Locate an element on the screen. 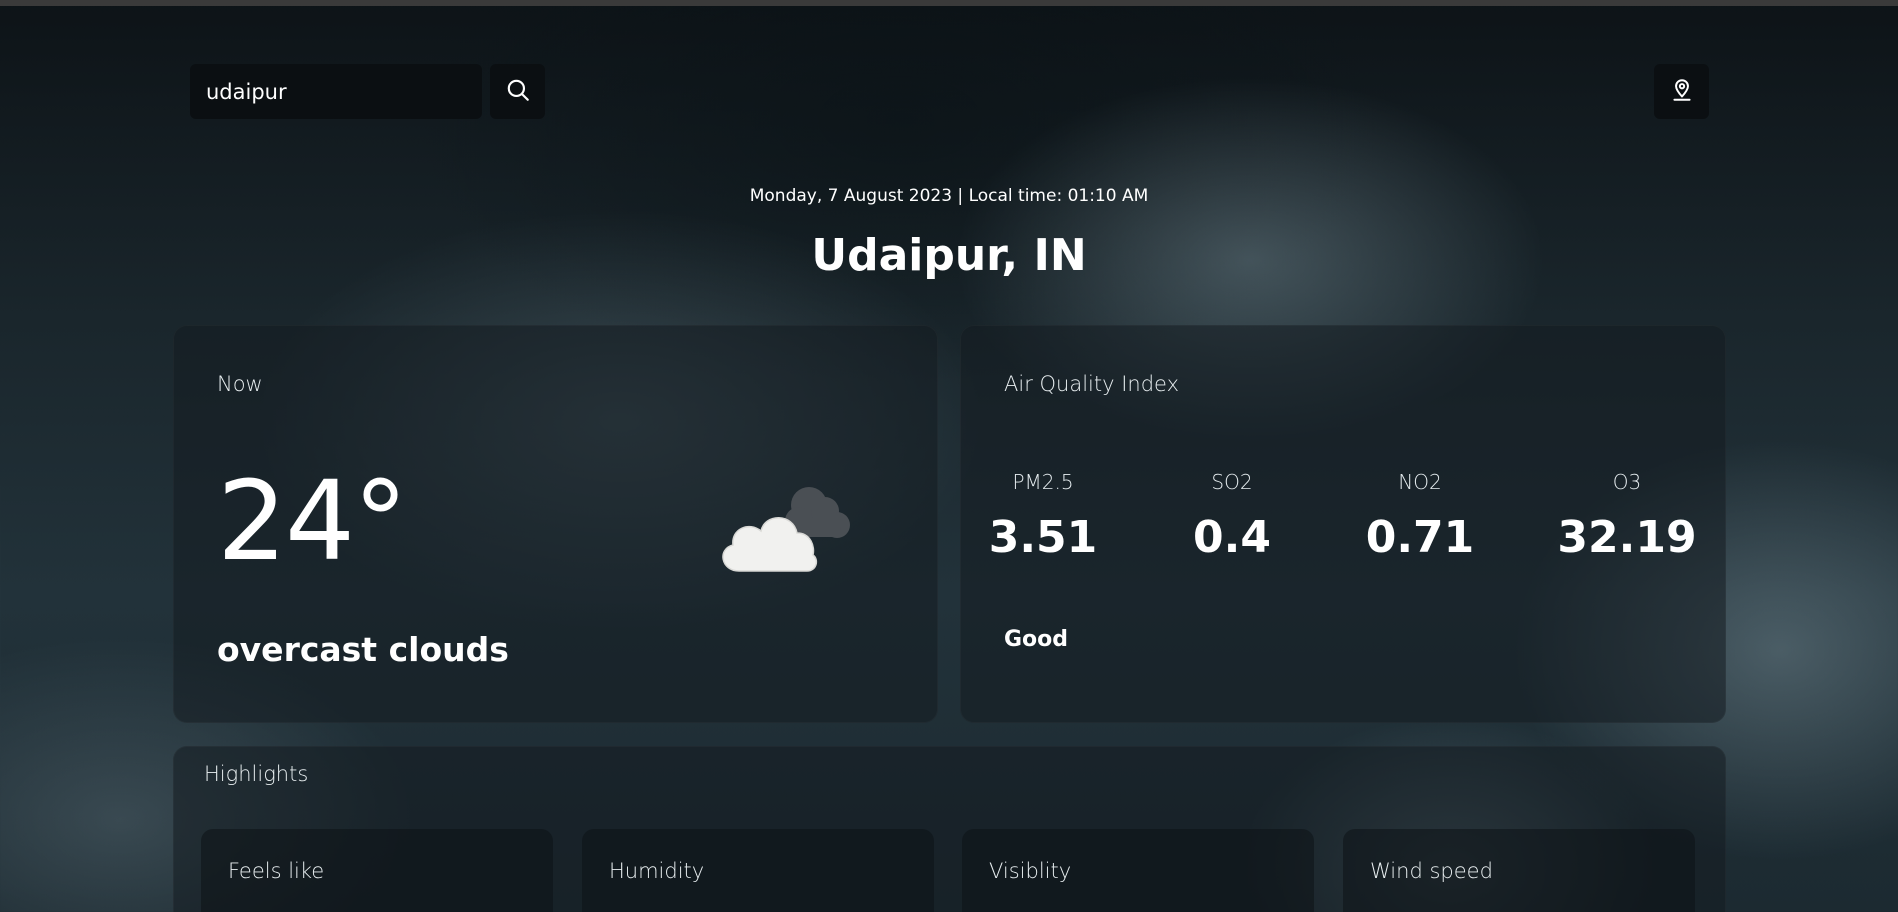 The image size is (1898, 912). highlights-title: Highlights is located at coordinates (256, 774).